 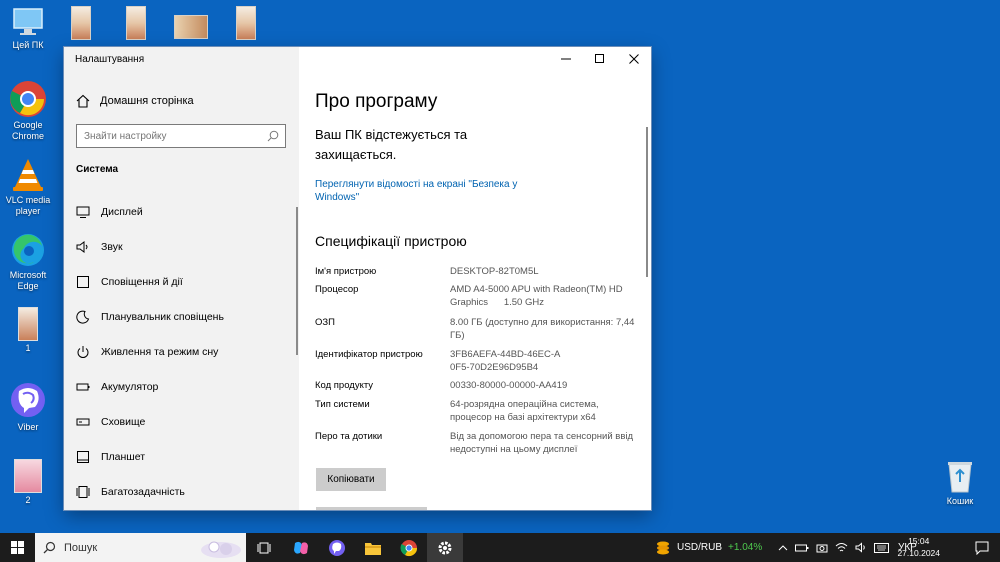 What do you see at coordinates (342, 404) in the screenshot?
I see `spec-key: Тип системи` at bounding box center [342, 404].